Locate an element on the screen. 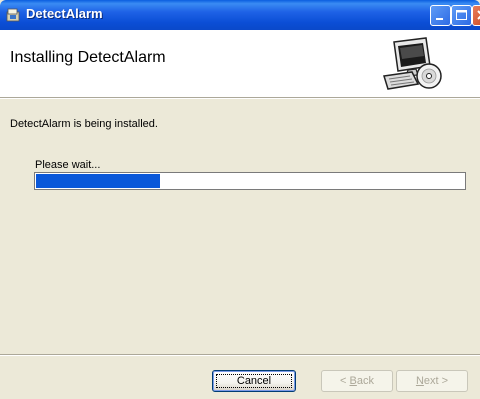 This screenshot has width=480, height=399. title-bar: DetectAlarm is located at coordinates (240, 15).